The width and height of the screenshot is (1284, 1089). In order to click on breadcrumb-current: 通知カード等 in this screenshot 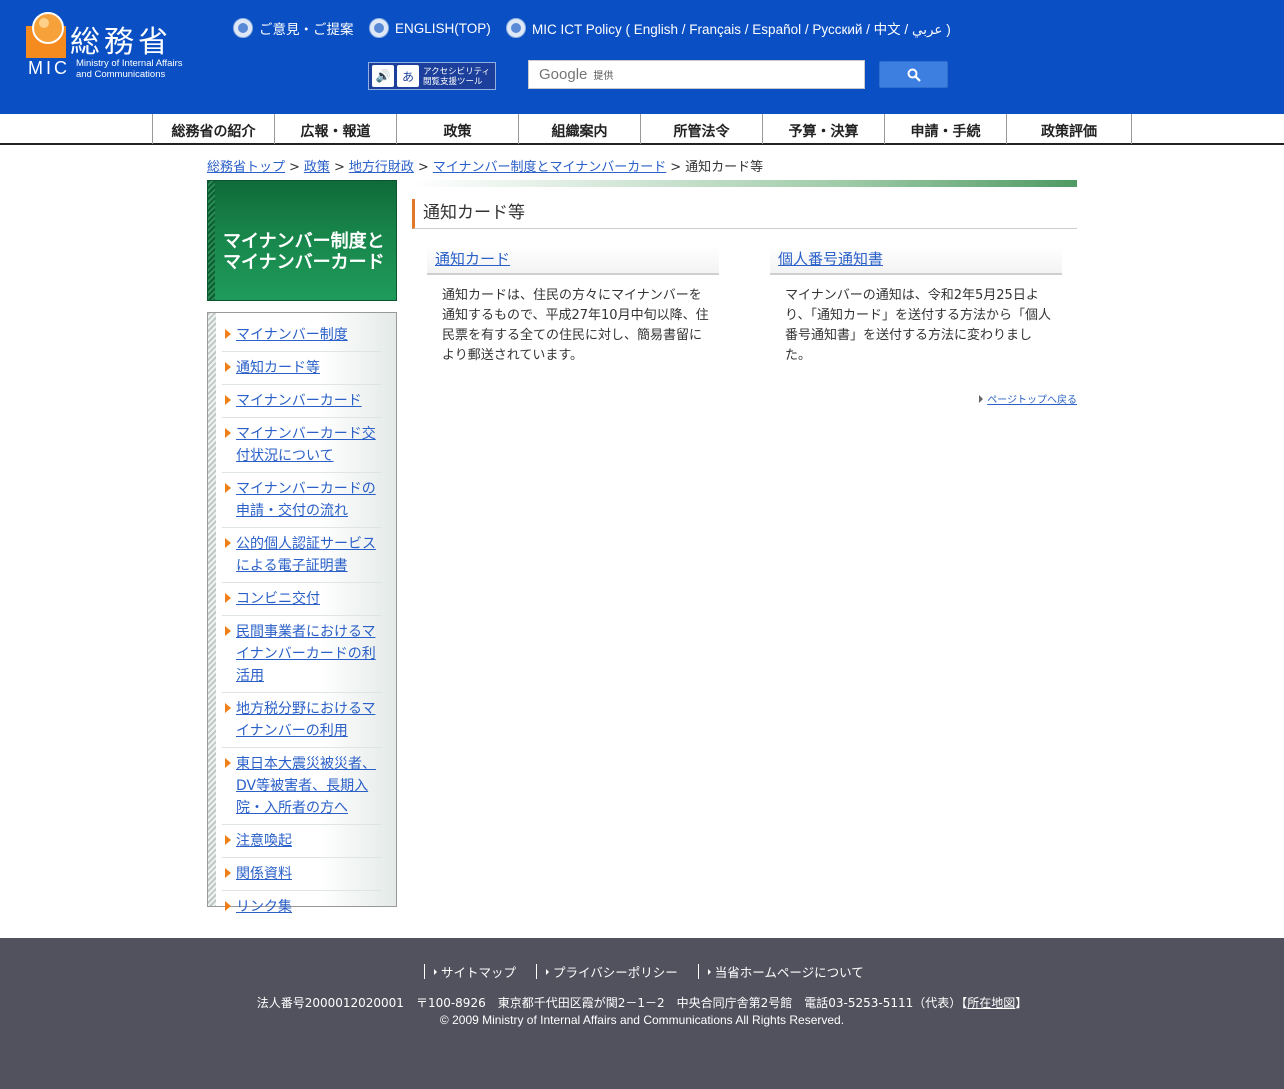, I will do `click(724, 167)`.